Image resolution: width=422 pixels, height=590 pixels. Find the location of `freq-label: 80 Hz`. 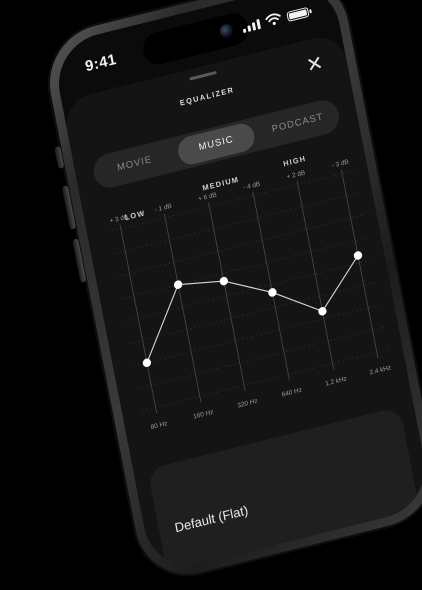

freq-label: 80 Hz is located at coordinates (159, 425).